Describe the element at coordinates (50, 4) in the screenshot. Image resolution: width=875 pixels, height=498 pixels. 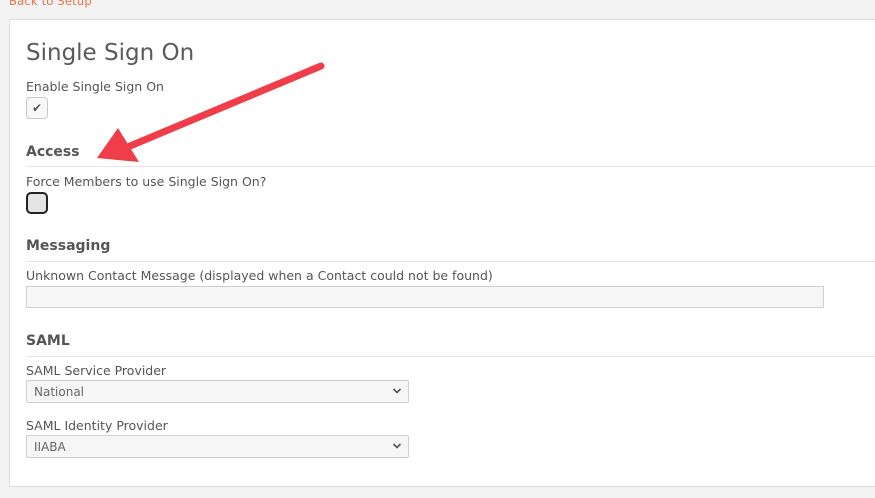
I see `back-to-setup-link: Back to Setup` at that location.